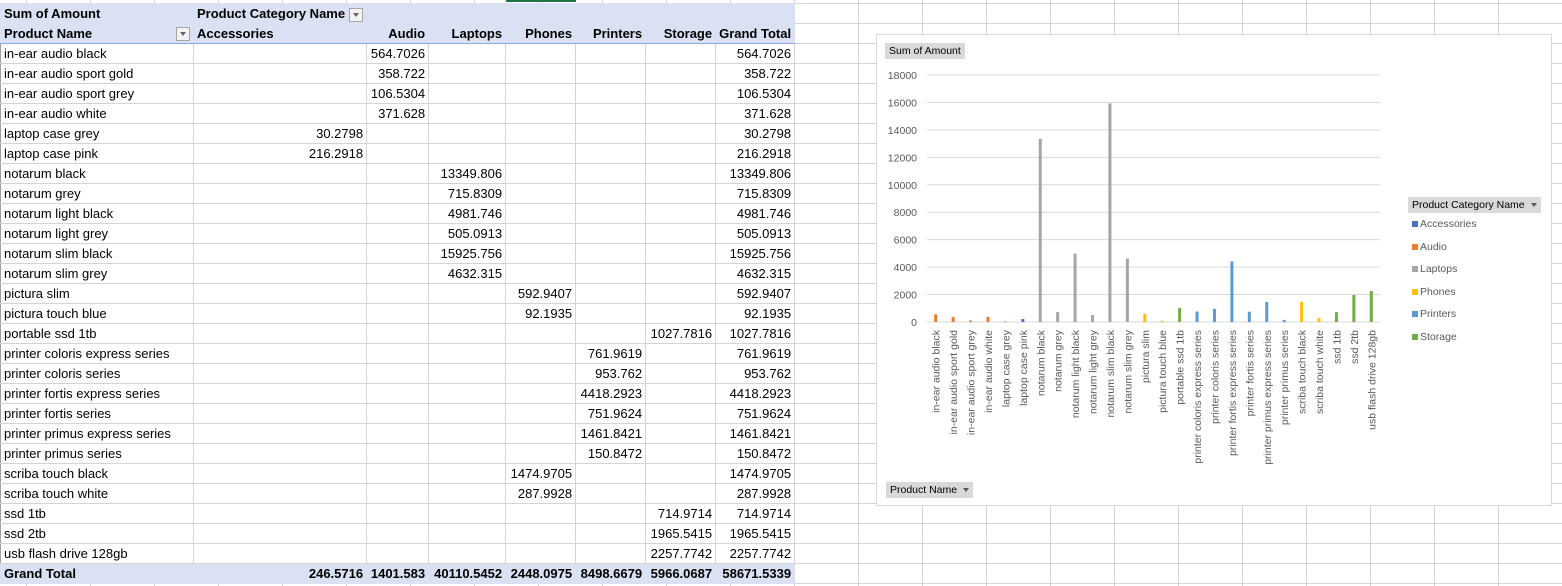 This screenshot has height=586, width=1562. Describe the element at coordinates (541, 313) in the screenshot. I see `value-cell: 92.1935` at that location.